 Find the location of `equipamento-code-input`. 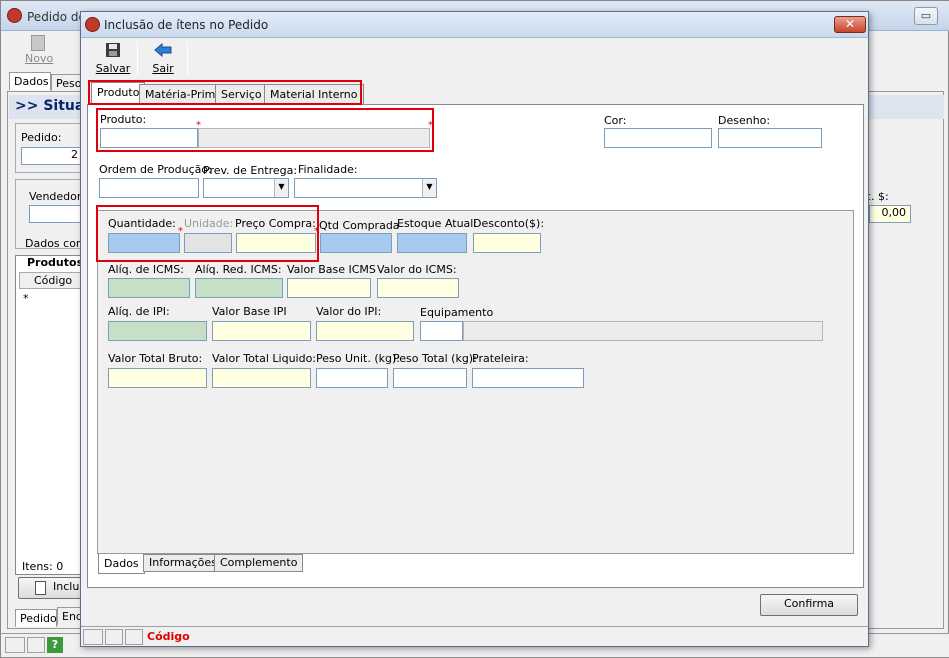

equipamento-code-input is located at coordinates (441, 331).